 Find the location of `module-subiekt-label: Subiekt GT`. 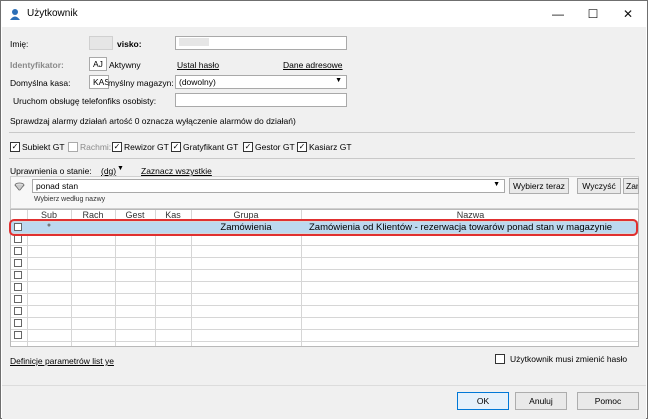

module-subiekt-label: Subiekt GT is located at coordinates (43, 147).